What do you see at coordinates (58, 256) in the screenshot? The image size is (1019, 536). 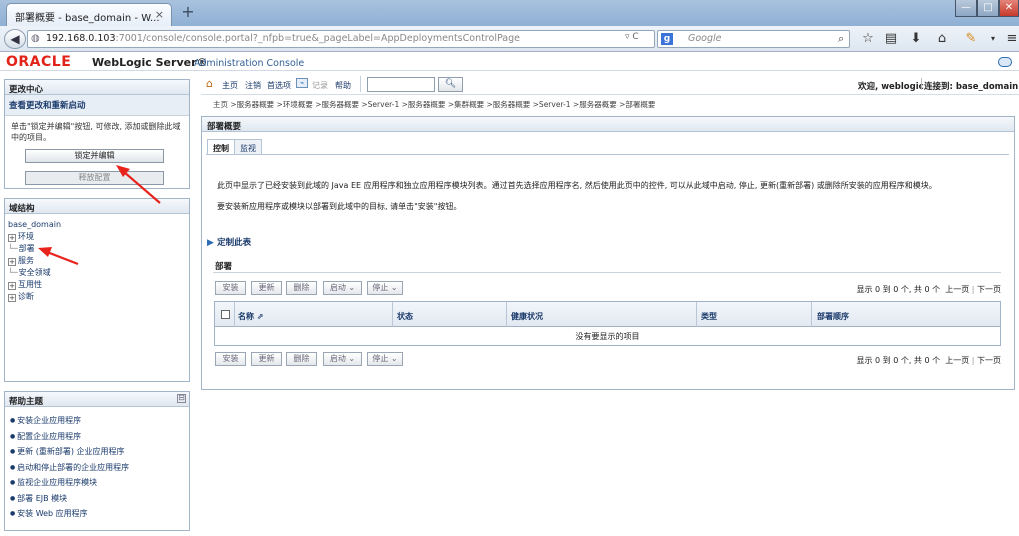 I see `red-arrow-deployments-node` at bounding box center [58, 256].